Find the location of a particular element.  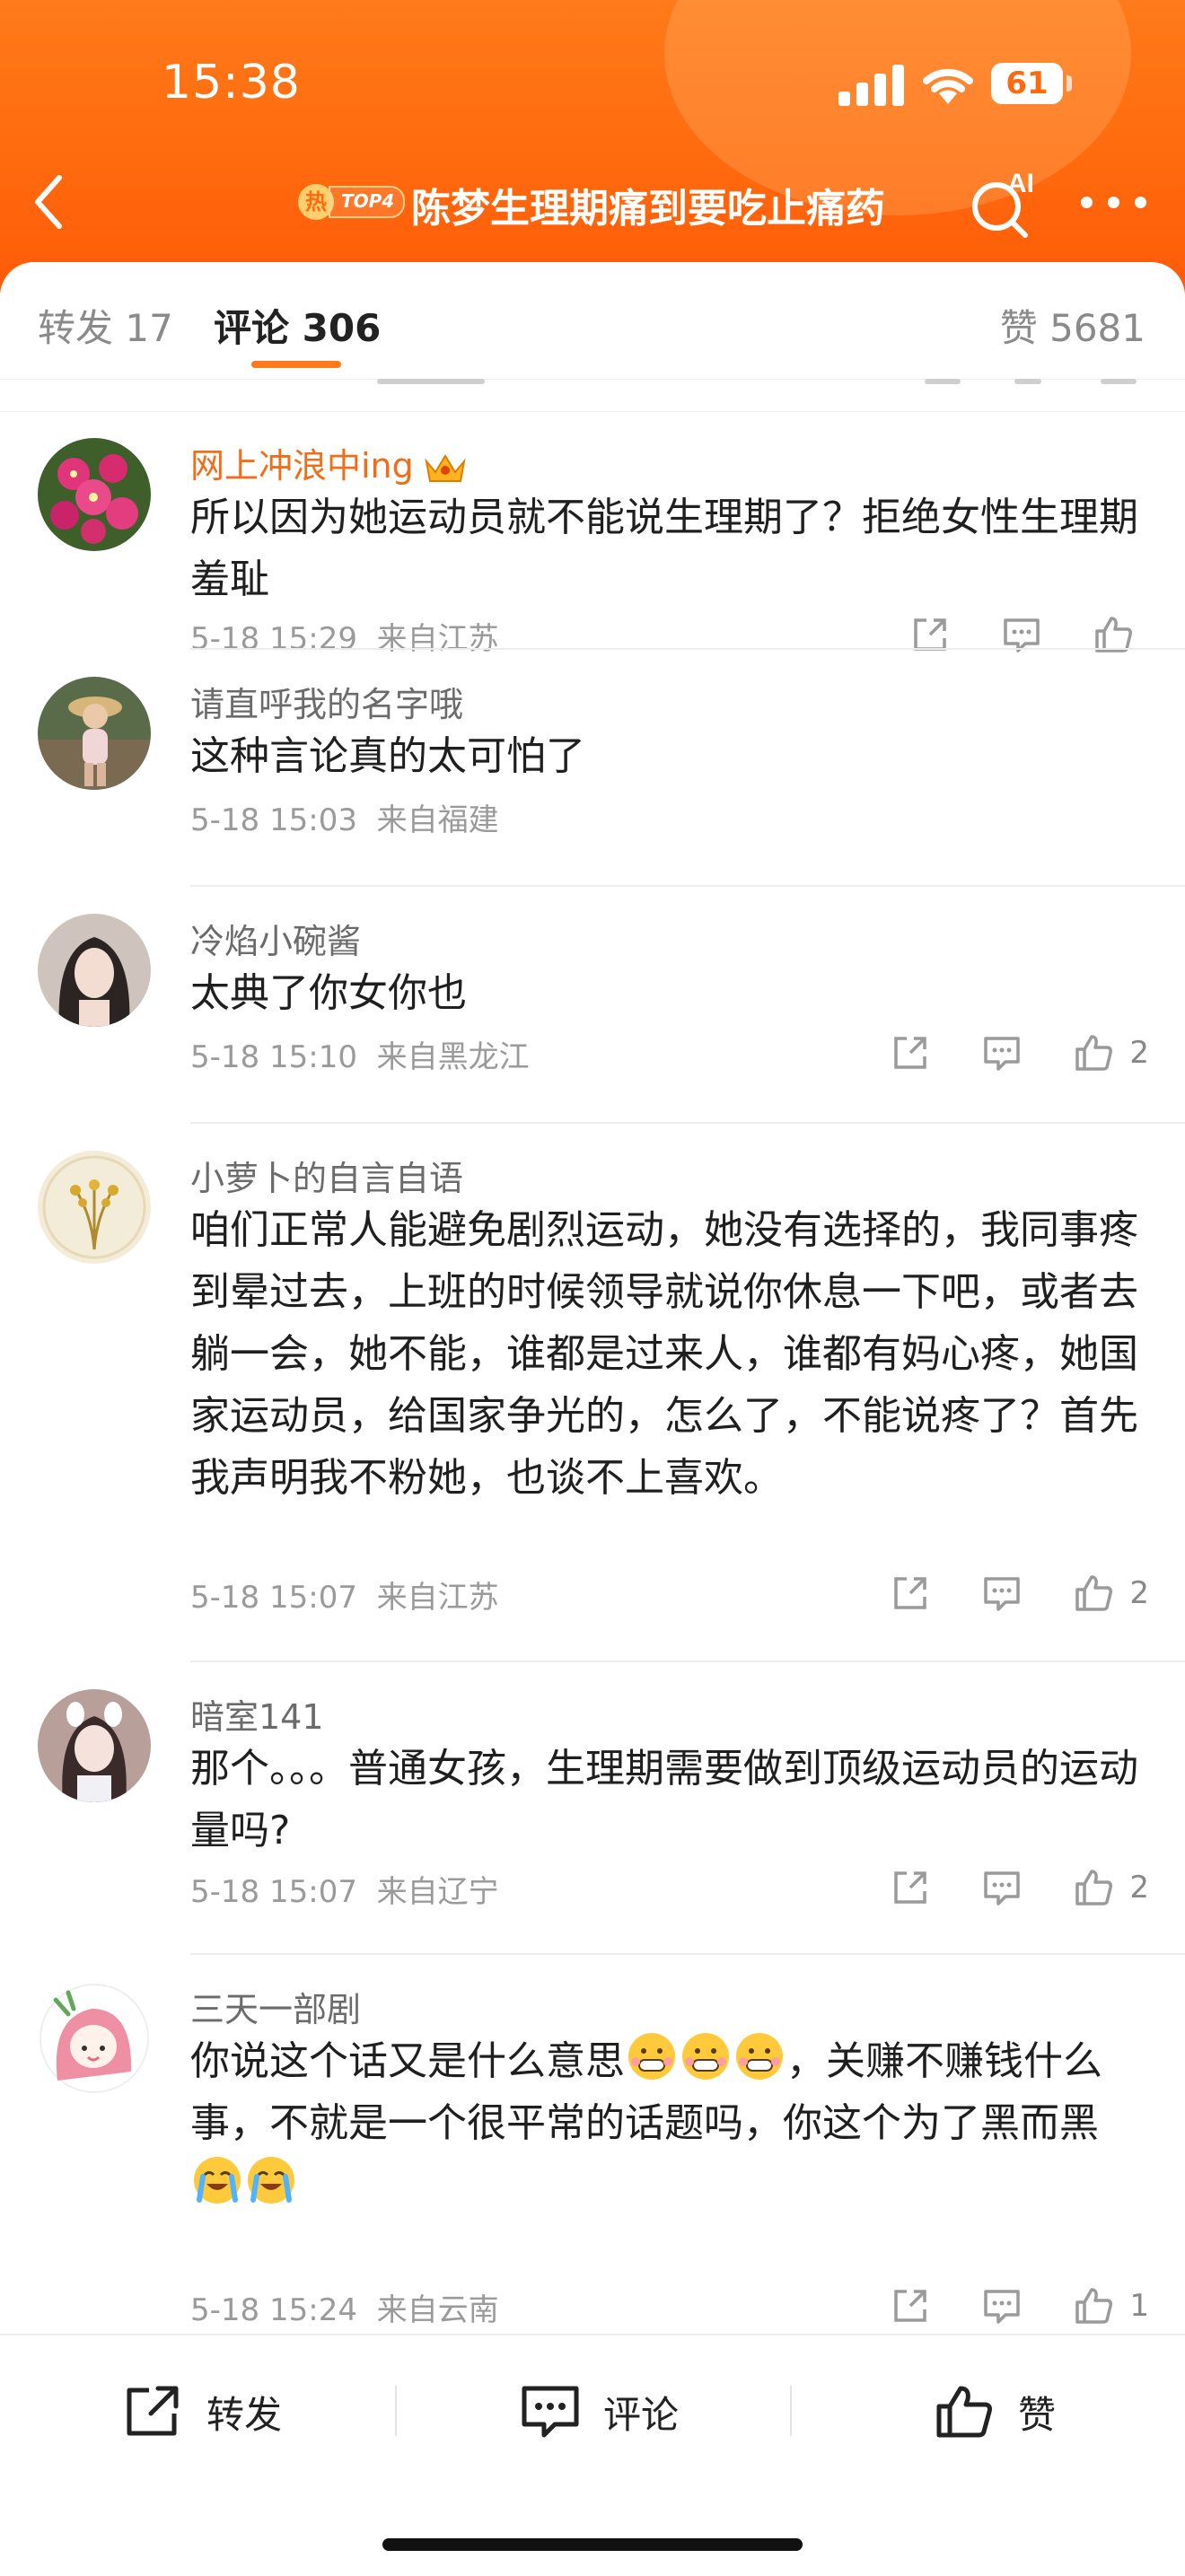

tab-bar: 转发 17 评论 306 赞 5681 is located at coordinates (592, 321).